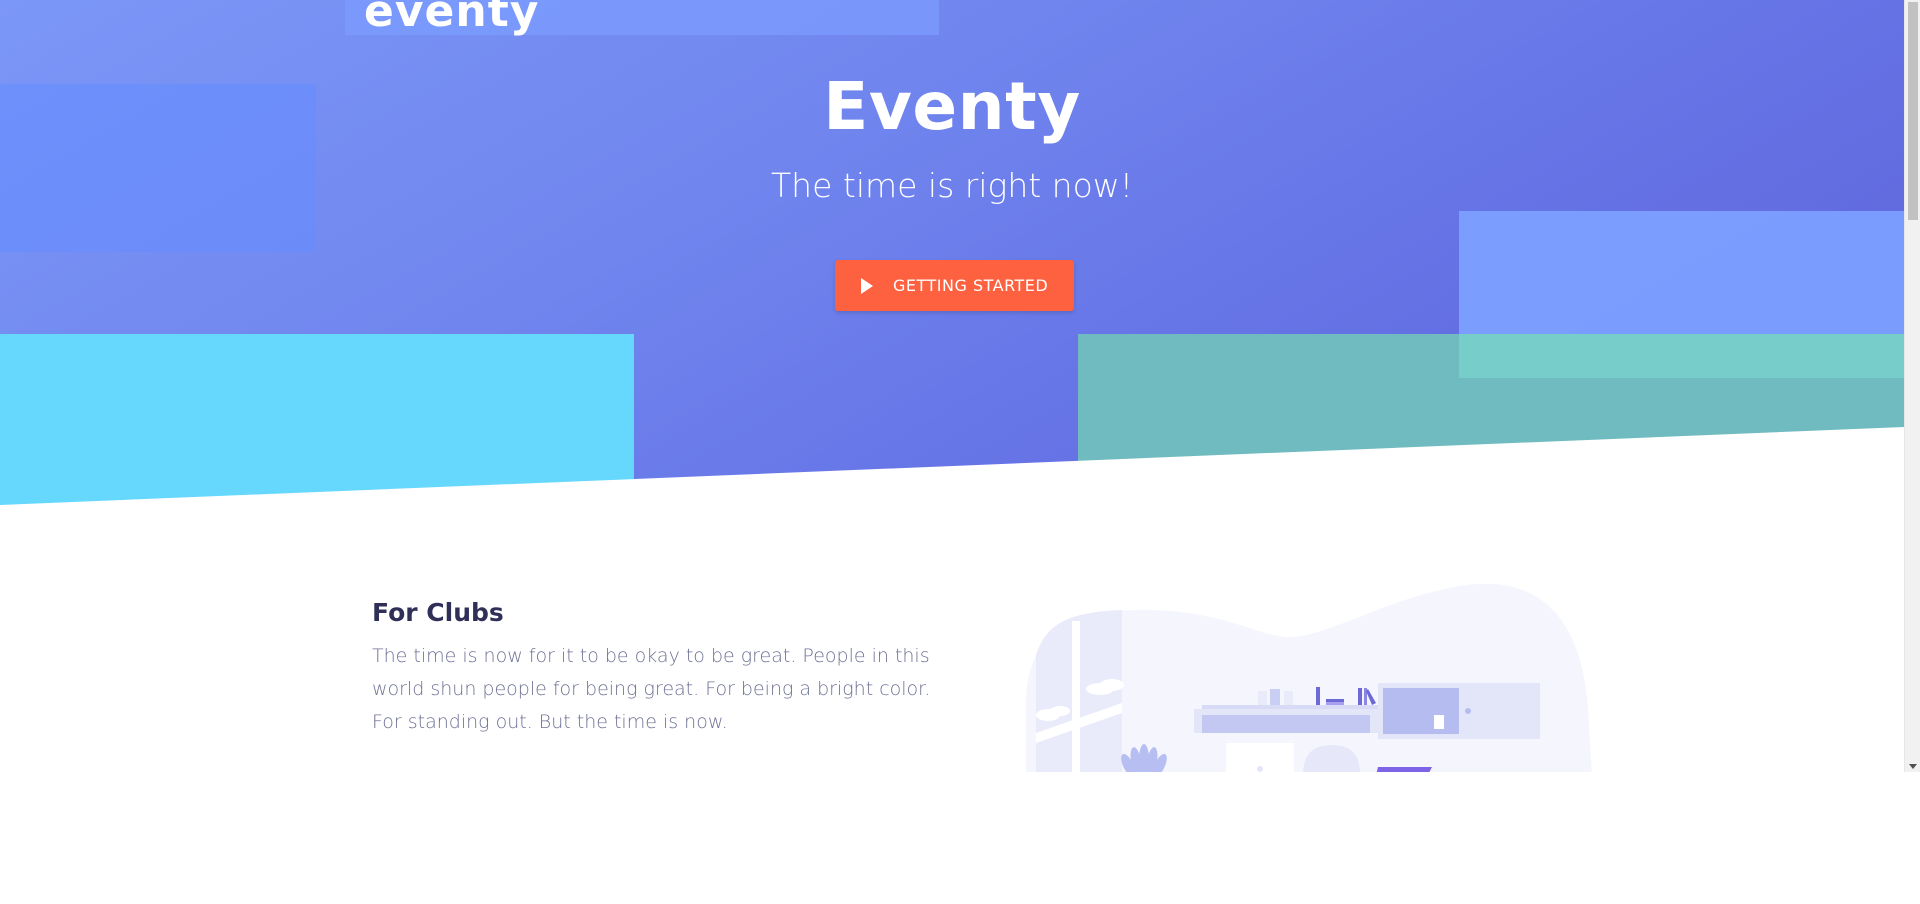  I want to click on getting-started-button: GETTING STARTED, so click(954, 285).